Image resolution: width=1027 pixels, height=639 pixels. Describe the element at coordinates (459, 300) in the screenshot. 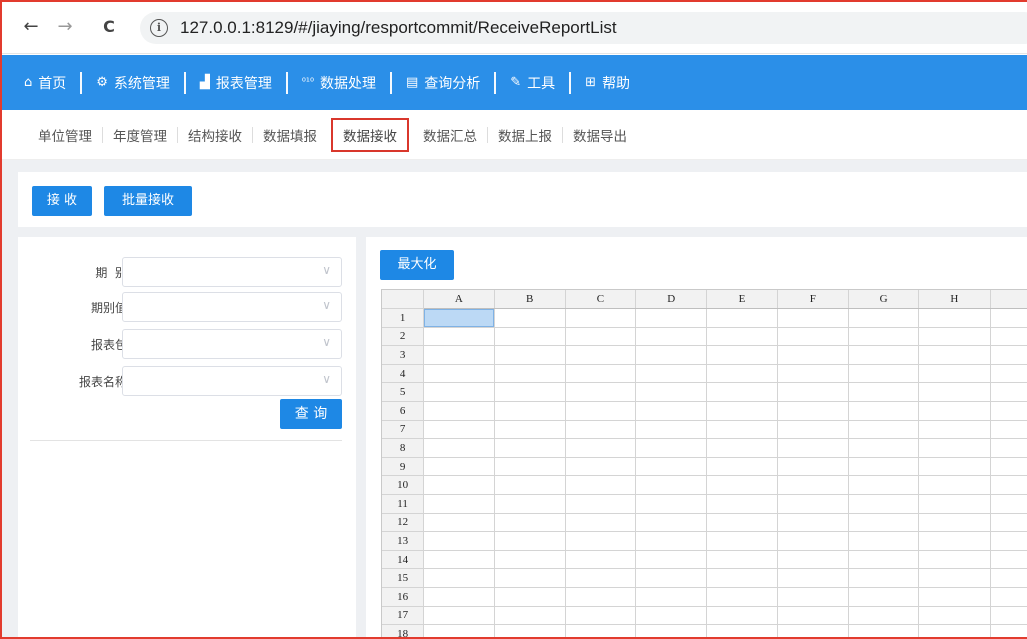

I see `column-header: A` at that location.